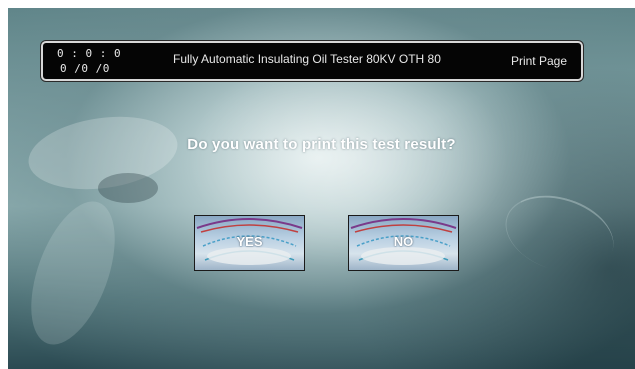  I want to click on no-button-label: NO, so click(403, 241).